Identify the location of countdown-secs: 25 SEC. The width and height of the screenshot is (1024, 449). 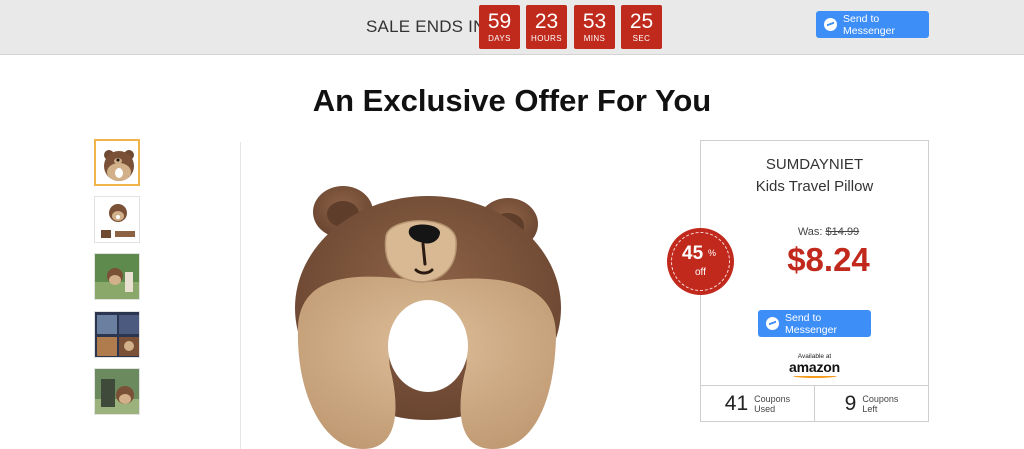
(641, 27).